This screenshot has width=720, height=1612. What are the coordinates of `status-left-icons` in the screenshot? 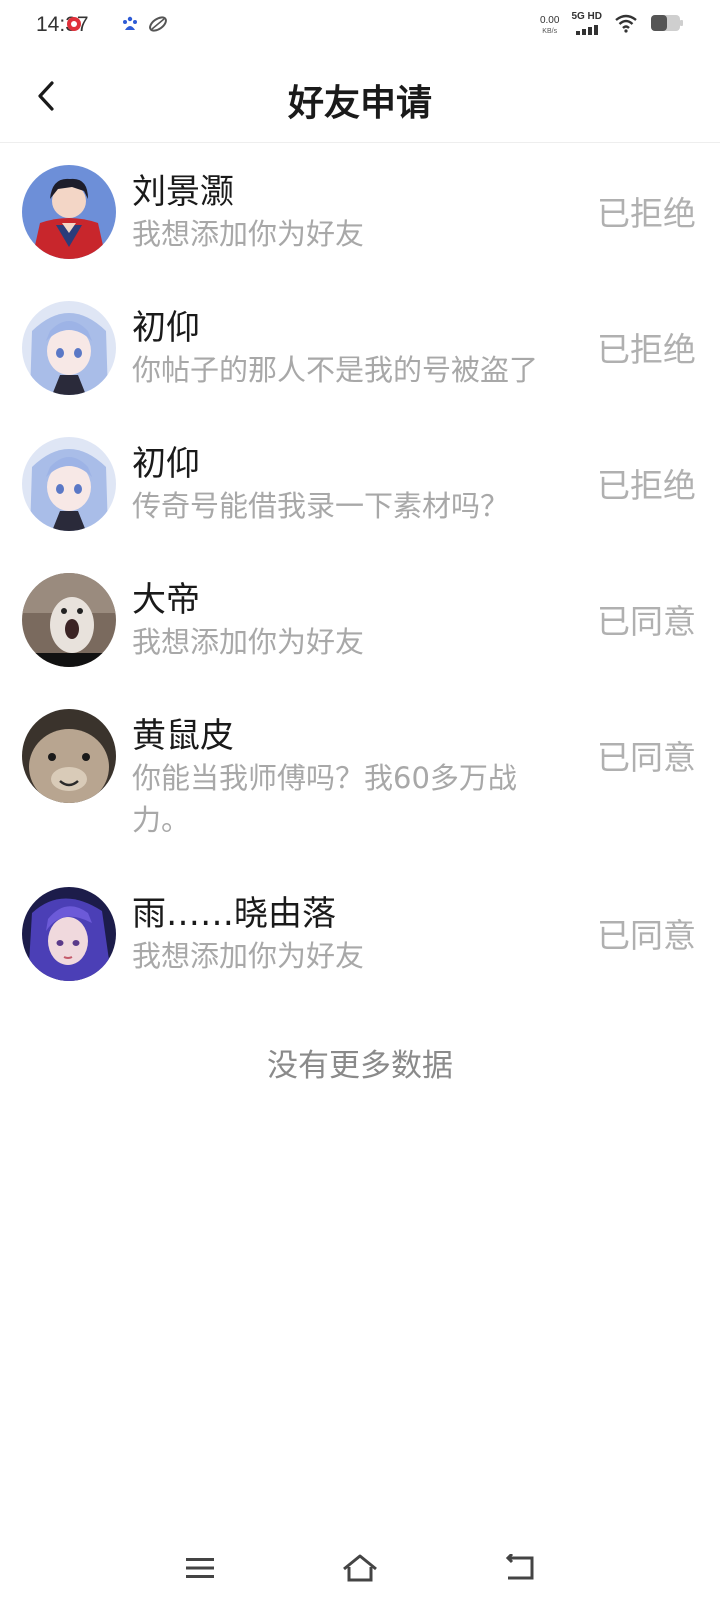 It's located at (117, 26).